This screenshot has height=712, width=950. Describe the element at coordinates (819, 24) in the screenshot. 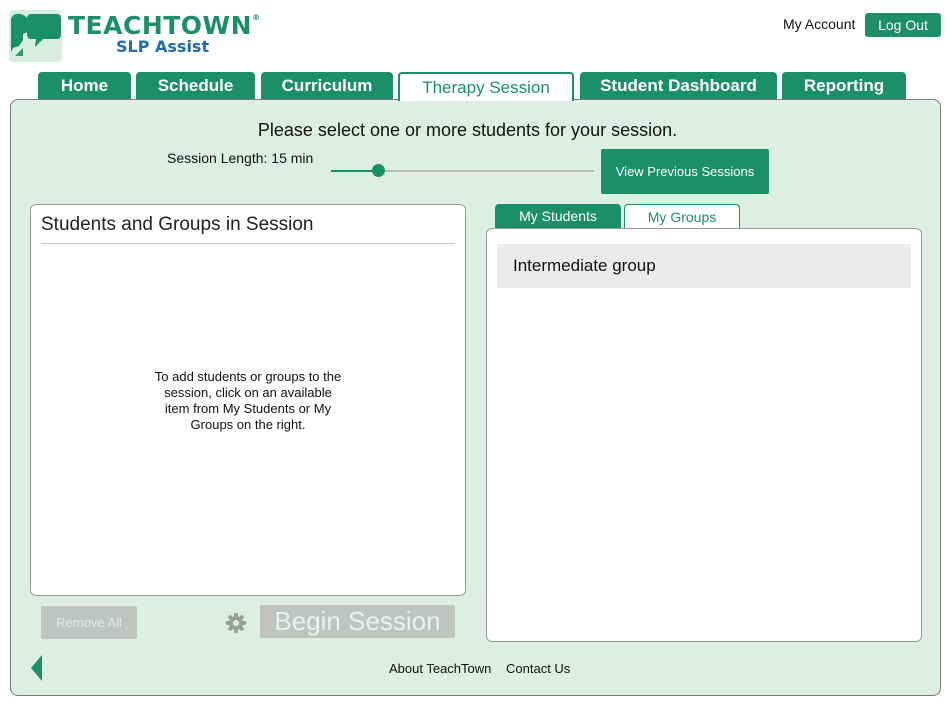

I see `my-account-link: My Account` at that location.